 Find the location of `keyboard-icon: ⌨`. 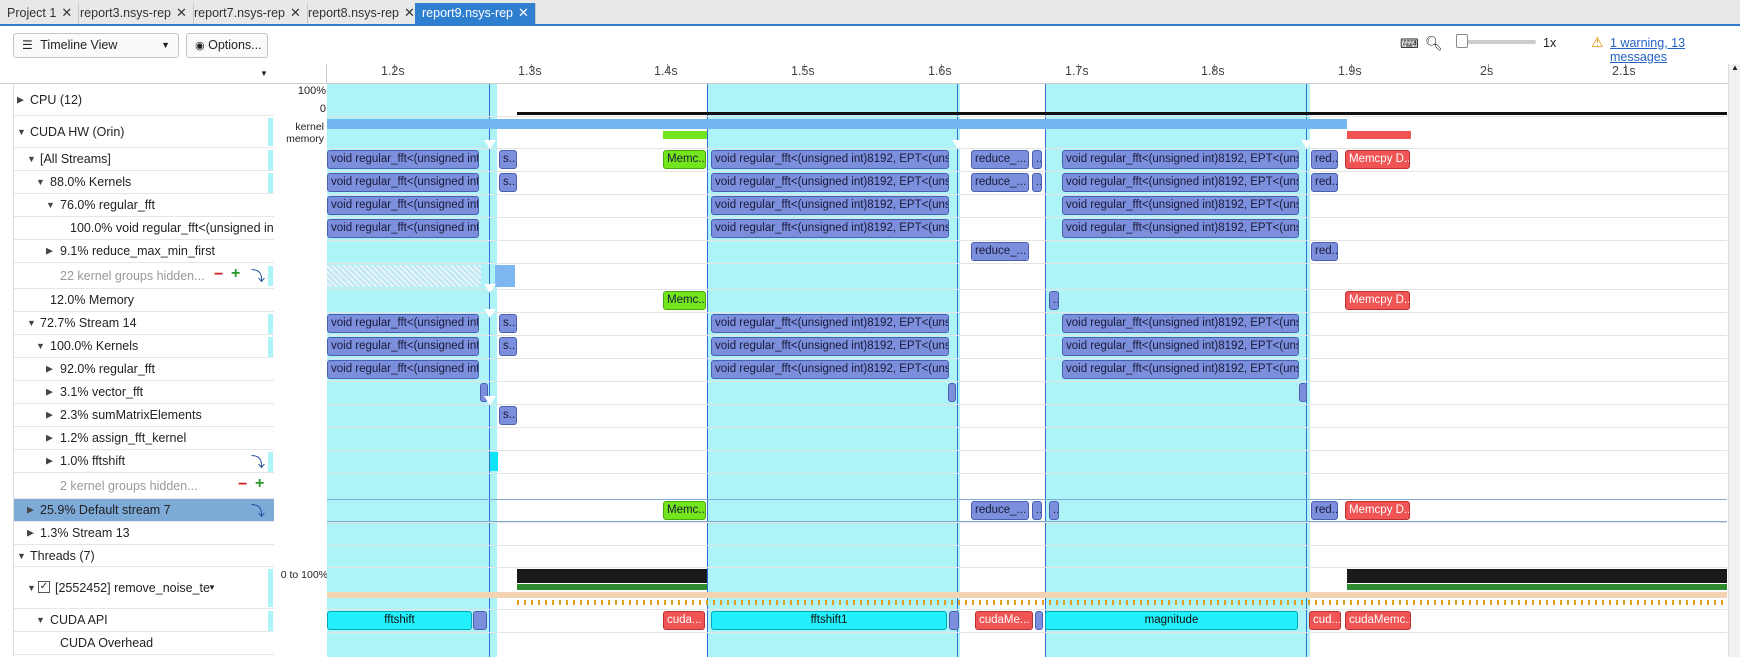

keyboard-icon: ⌨ is located at coordinates (1409, 44).